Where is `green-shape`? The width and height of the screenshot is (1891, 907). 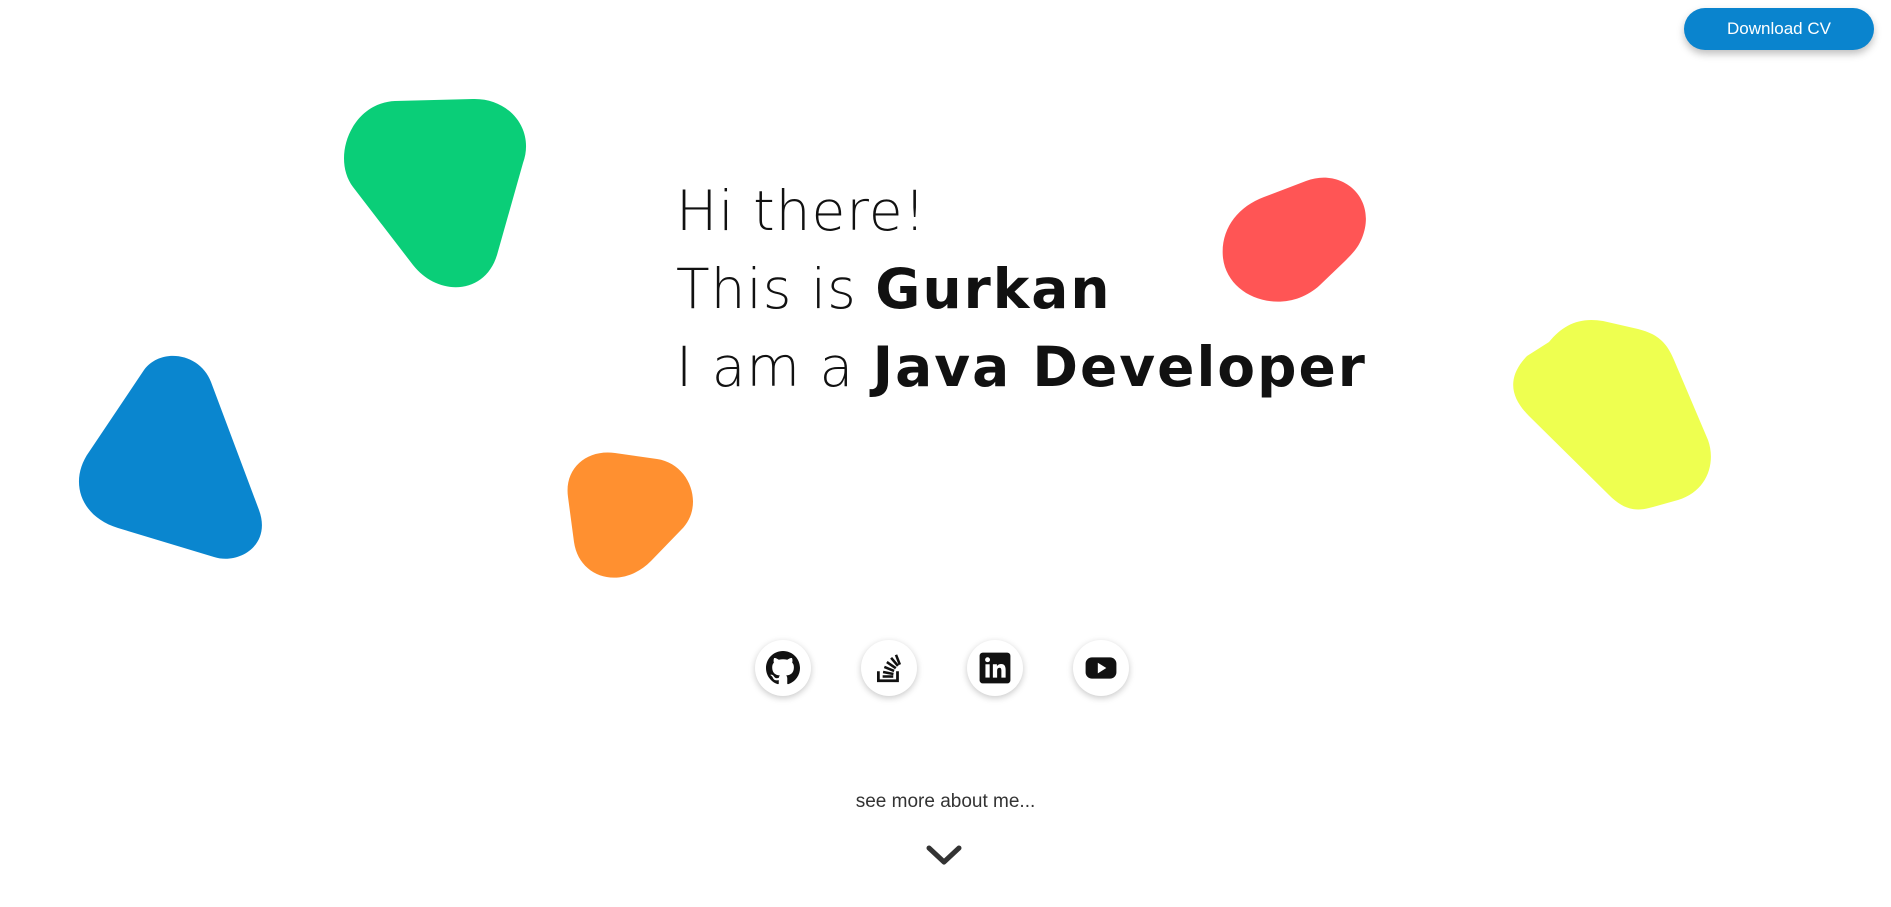
green-shape is located at coordinates (435, 193).